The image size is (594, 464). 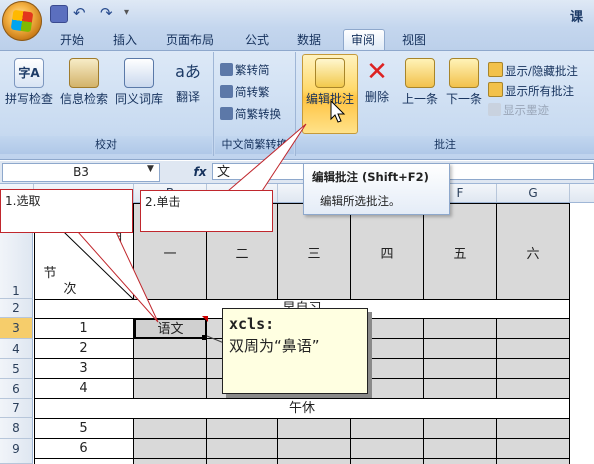 I want to click on comment-box: xcls: 双周为“鼻语”, so click(x=295, y=351).